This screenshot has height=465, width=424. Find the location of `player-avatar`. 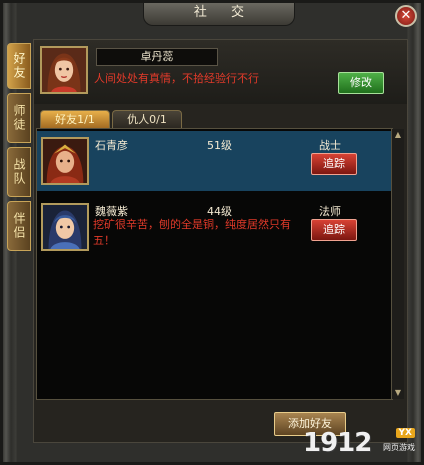

player-avatar is located at coordinates (64, 70).